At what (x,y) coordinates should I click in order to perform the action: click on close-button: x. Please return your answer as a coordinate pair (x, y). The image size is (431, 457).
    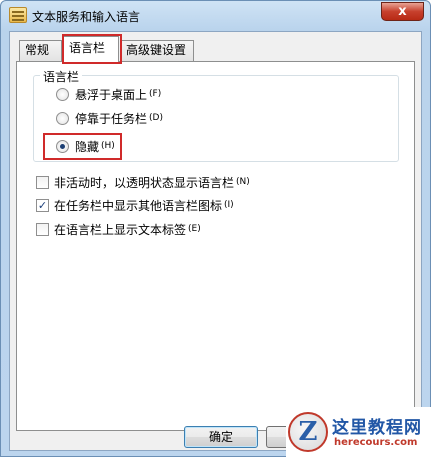
    Looking at the image, I should click on (402, 11).